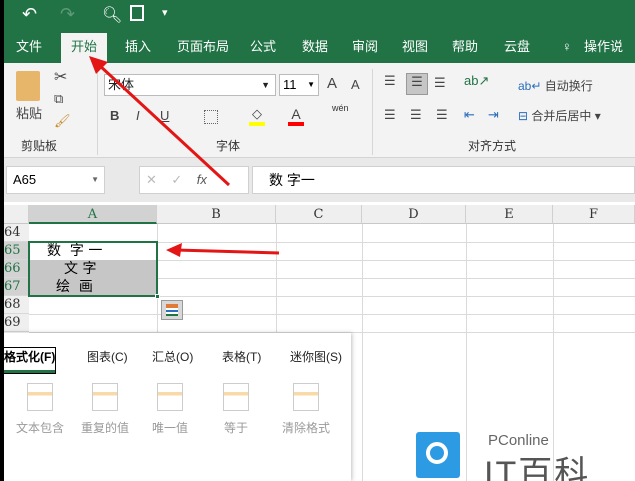 Image resolution: width=635 pixels, height=481 pixels. I want to click on tell-me-search: 操作说明搜索, so click(604, 57).